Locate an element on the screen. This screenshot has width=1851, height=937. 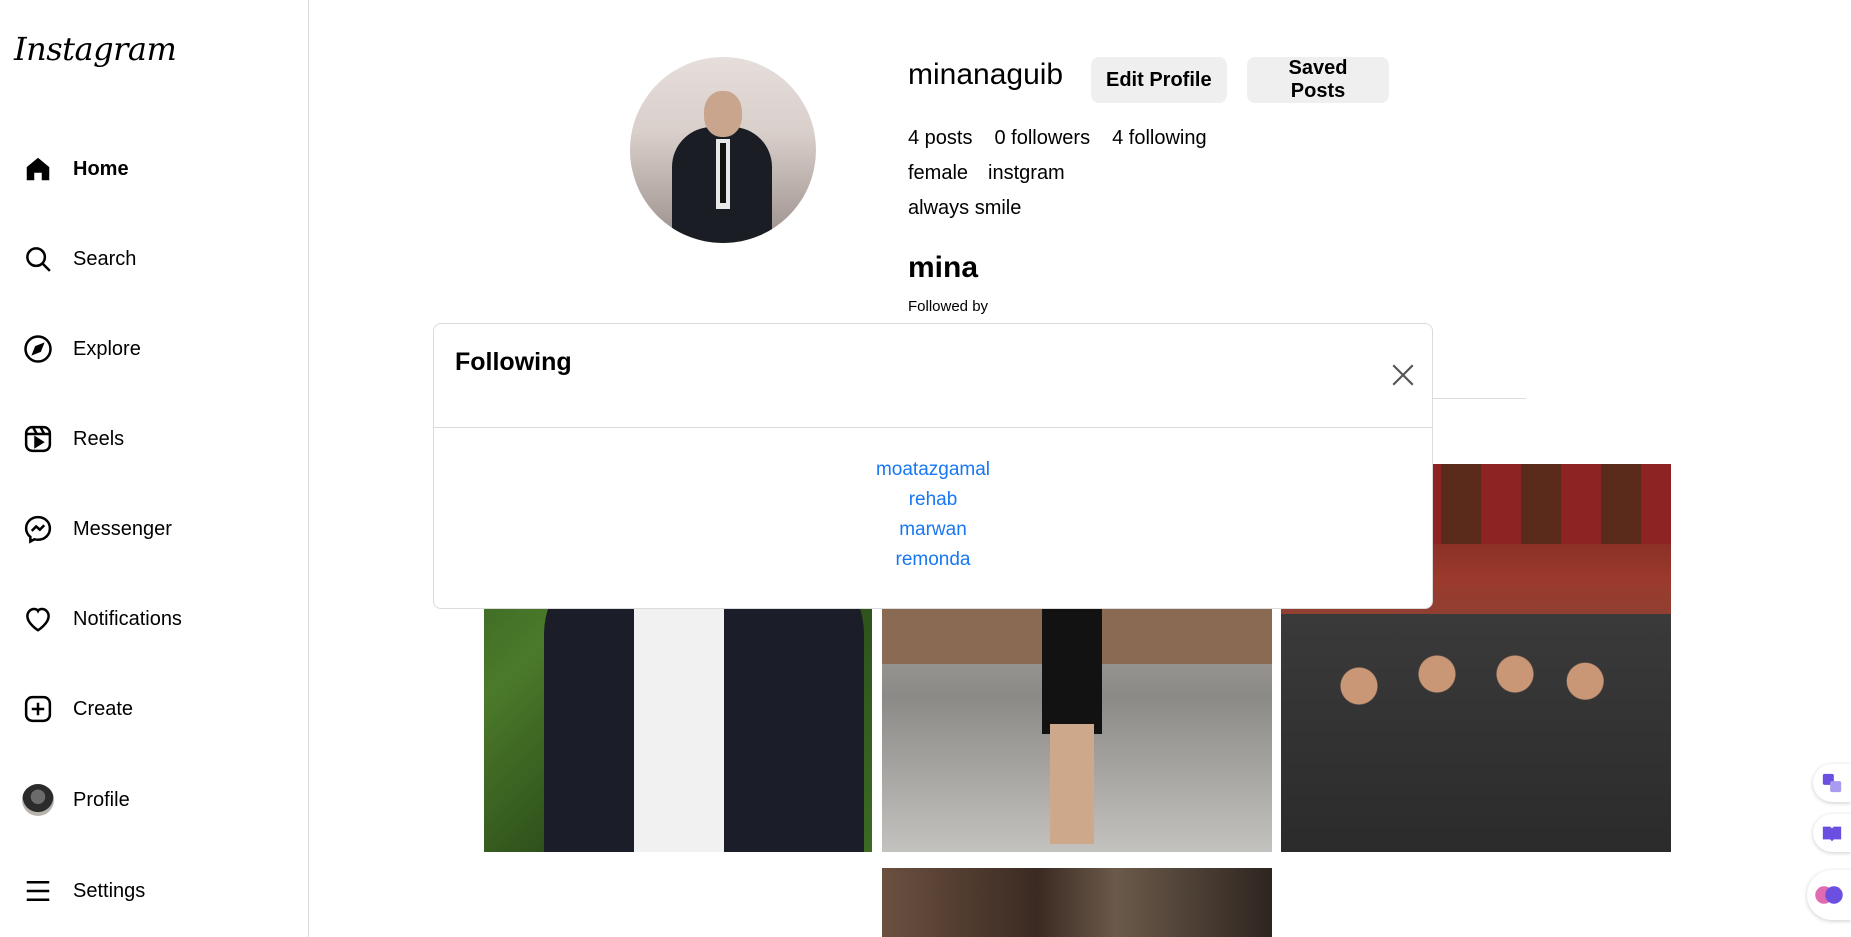
plus-square-icon is located at coordinates (38, 709).